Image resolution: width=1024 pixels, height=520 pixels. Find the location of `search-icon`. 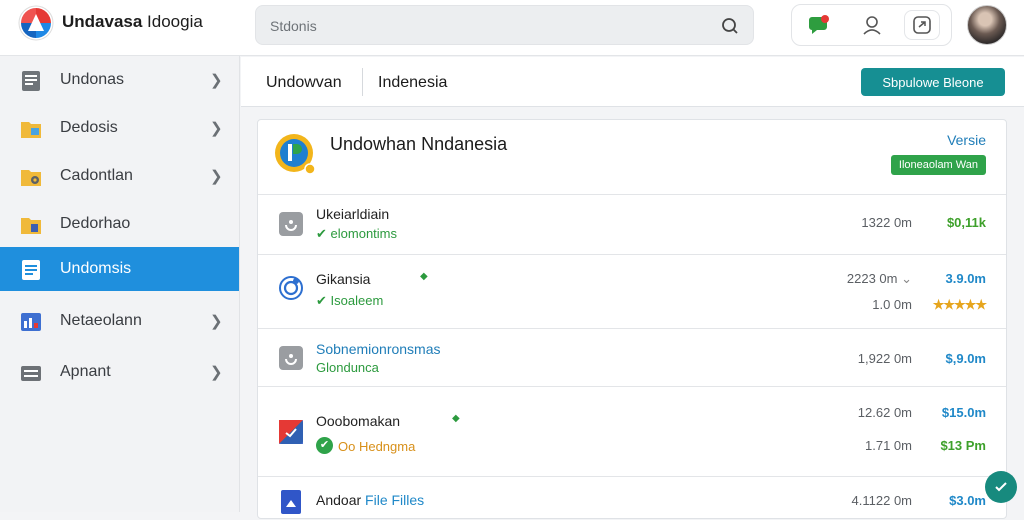

search-icon is located at coordinates (730, 26).